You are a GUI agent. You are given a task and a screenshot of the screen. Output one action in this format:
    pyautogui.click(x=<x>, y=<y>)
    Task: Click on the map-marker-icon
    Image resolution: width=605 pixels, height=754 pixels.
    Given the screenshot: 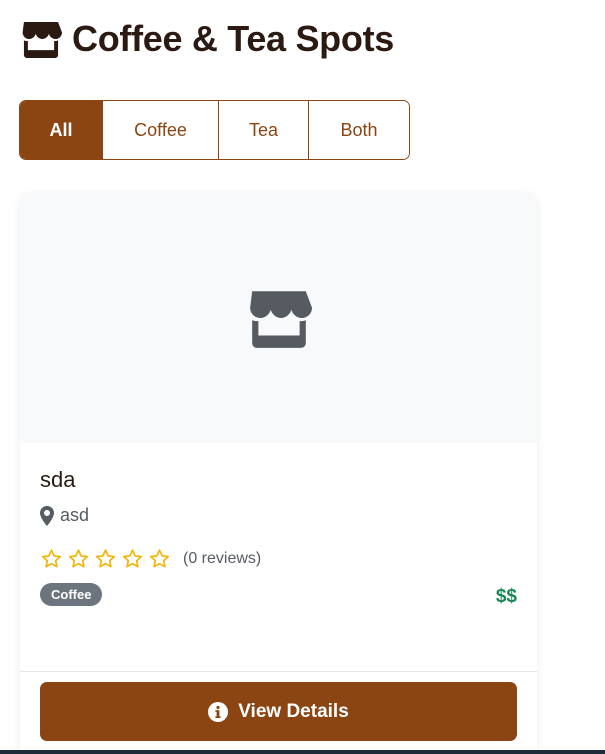 What is the action you would take?
    pyautogui.click(x=47, y=515)
    